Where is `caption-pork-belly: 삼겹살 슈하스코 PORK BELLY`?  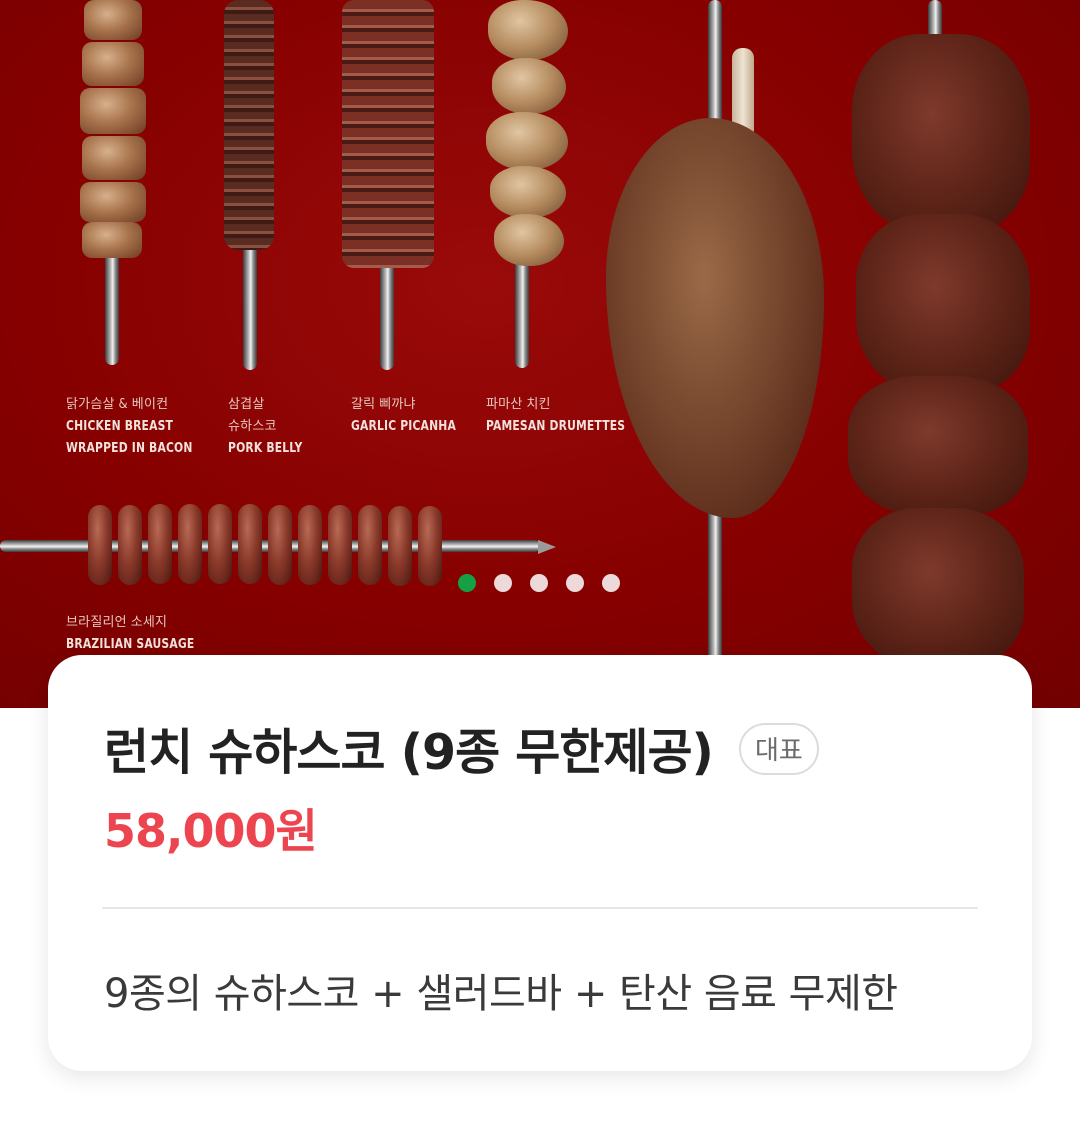 caption-pork-belly: 삼겹살 슈하스코 PORK BELLY is located at coordinates (268, 427).